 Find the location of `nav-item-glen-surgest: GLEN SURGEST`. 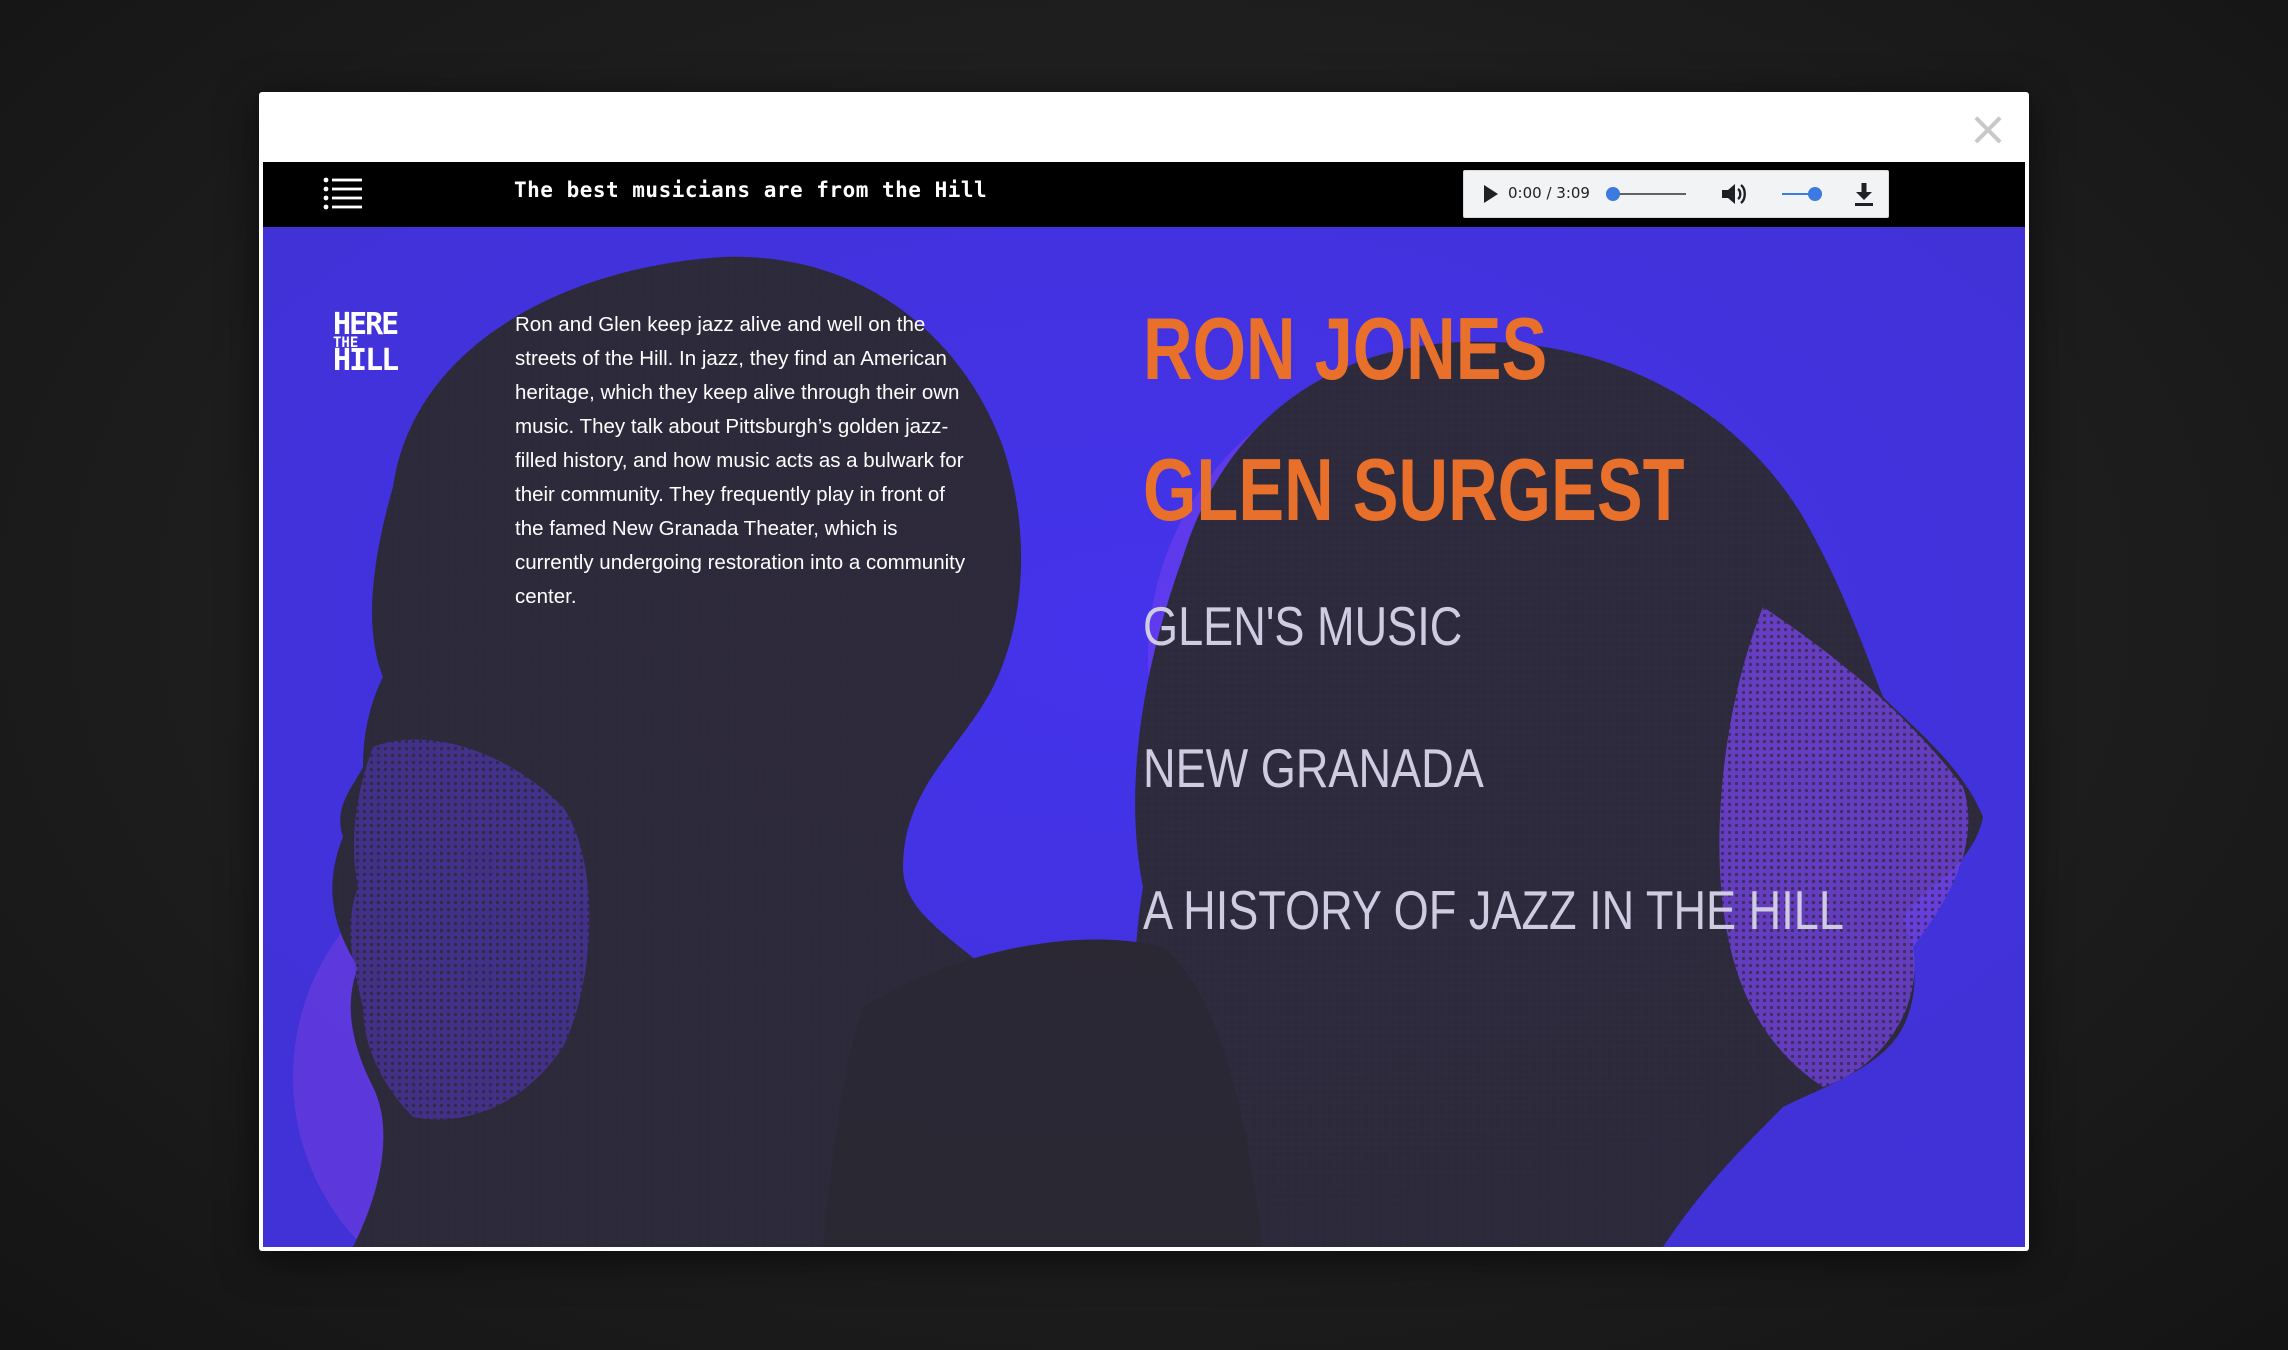

nav-item-glen-surgest: GLEN SURGEST is located at coordinates (1414, 490).